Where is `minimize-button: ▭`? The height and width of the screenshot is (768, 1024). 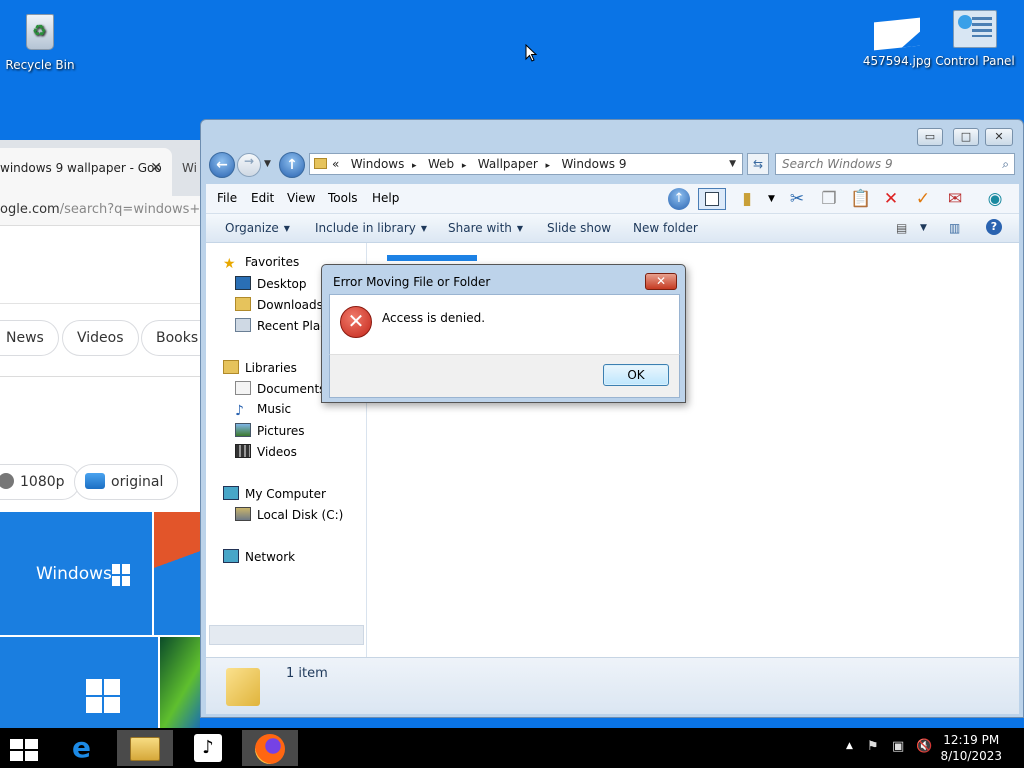 minimize-button: ▭ is located at coordinates (930, 137).